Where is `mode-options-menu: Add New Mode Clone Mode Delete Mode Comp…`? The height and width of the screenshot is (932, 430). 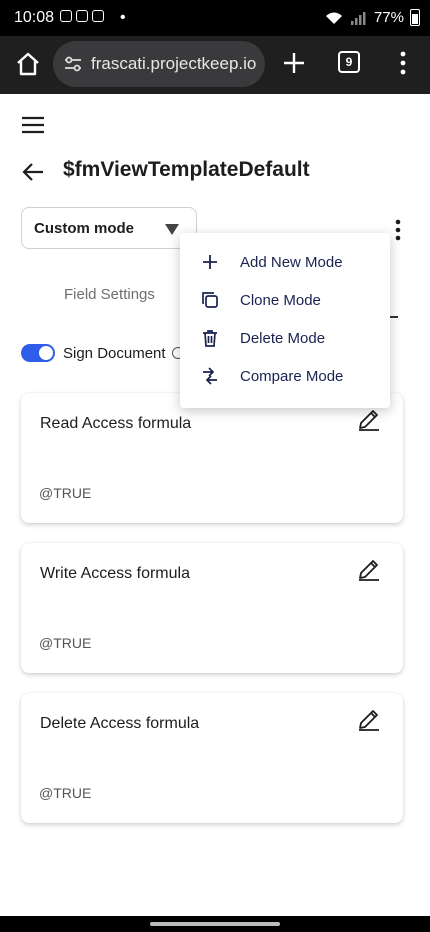 mode-options-menu: Add New Mode Clone Mode Delete Mode Comp… is located at coordinates (285, 320).